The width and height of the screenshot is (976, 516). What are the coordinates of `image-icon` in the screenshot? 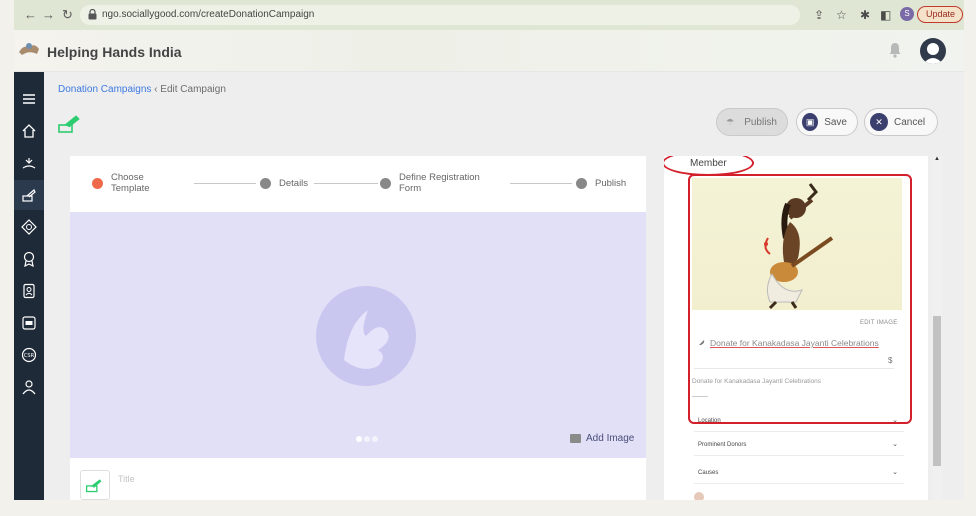 It's located at (575, 438).